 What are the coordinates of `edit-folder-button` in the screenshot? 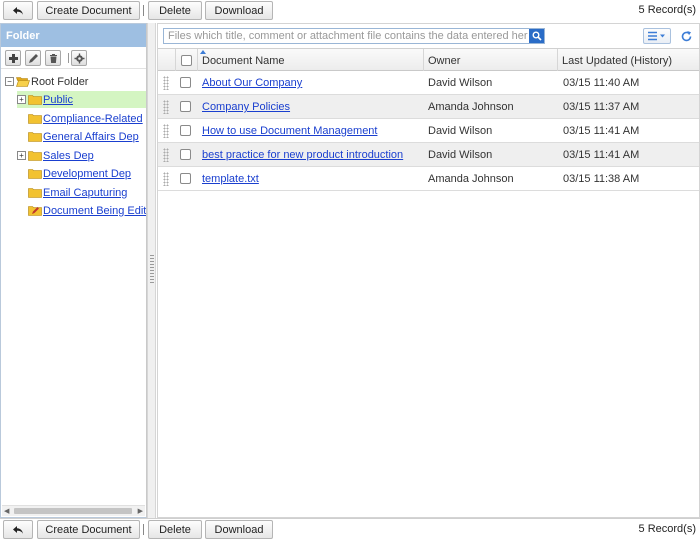 It's located at (33, 58).